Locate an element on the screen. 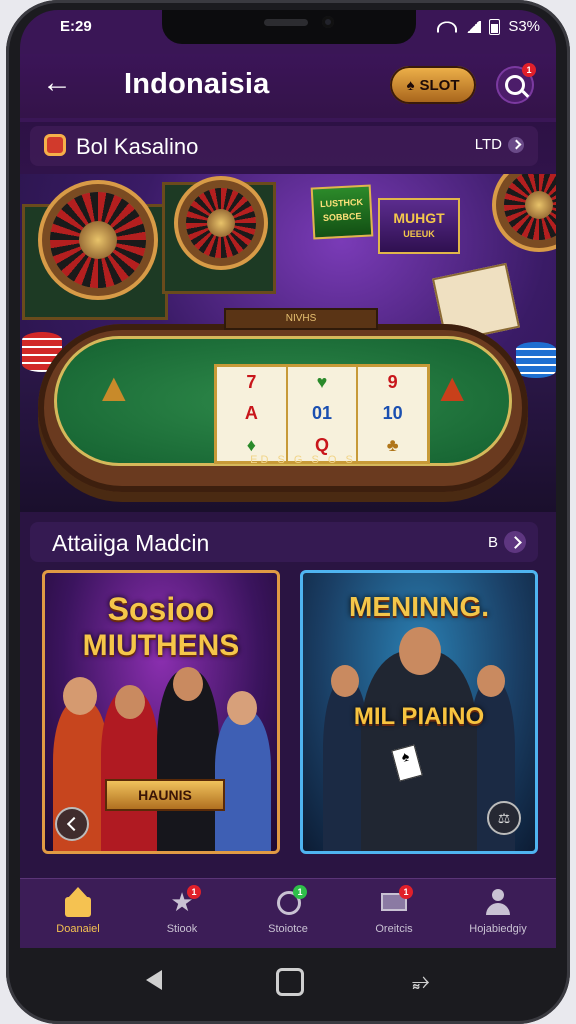 The height and width of the screenshot is (1024, 576). speaker-grille is located at coordinates (286, 22).